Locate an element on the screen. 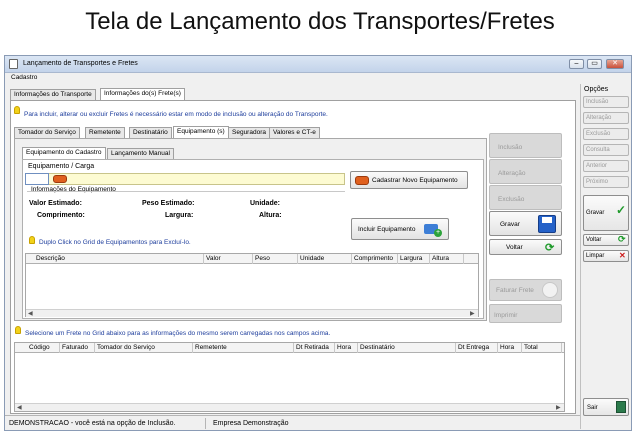 Image resolution: width=640 pixels, height=441 pixels. tab-equipamento-cadastro: Equipamento do Cadastro is located at coordinates (64, 153).